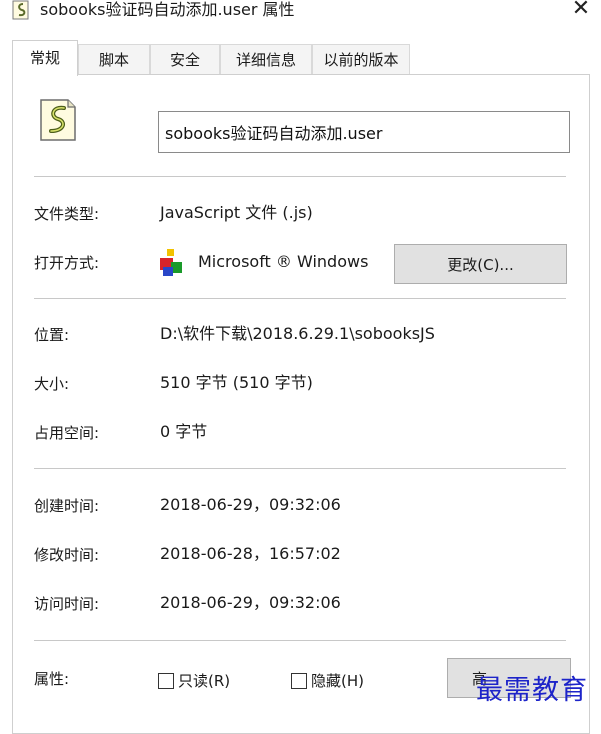 This screenshot has width=601, height=734. Describe the element at coordinates (67, 263) in the screenshot. I see `opens-with-label: 打开方式:` at that location.